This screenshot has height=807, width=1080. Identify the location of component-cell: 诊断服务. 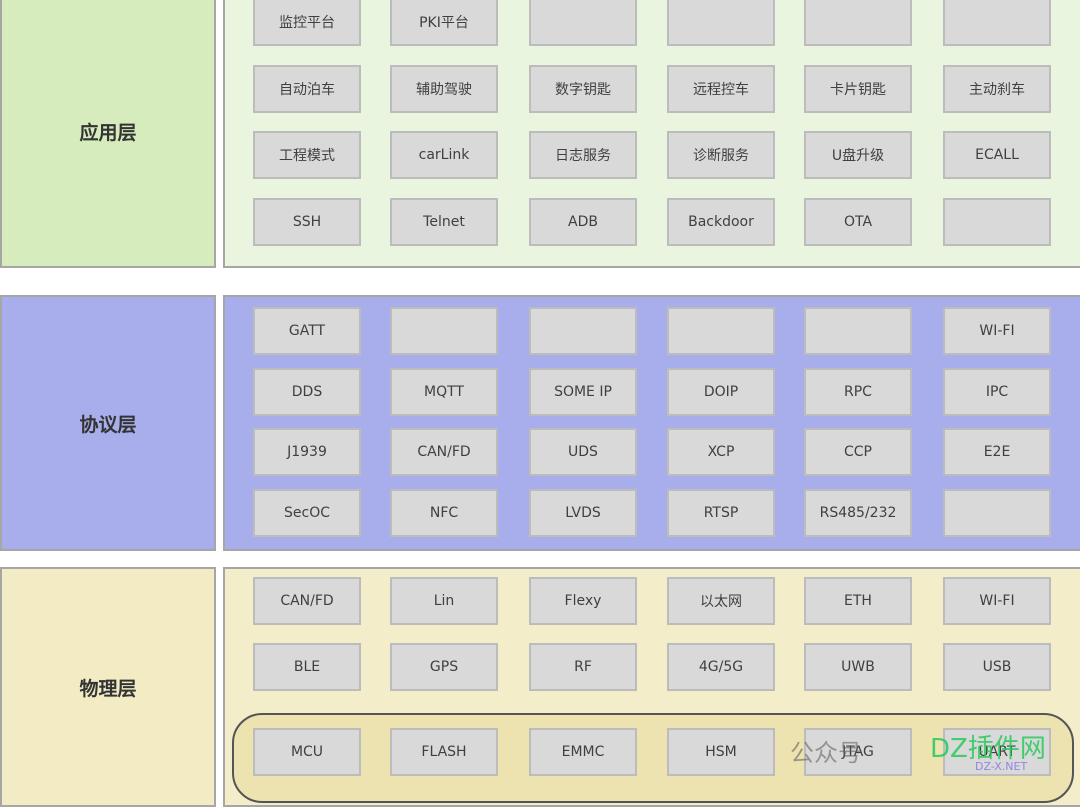
(721, 155).